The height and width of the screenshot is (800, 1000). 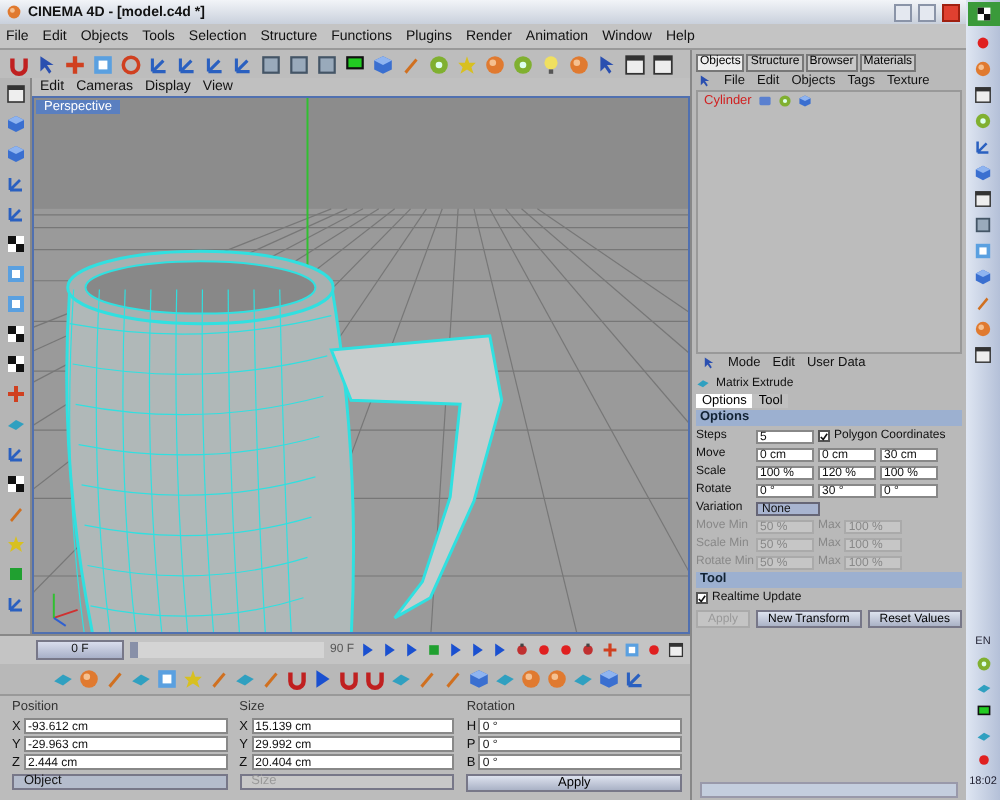 I want to click on play-icon, so click(x=323, y=679).